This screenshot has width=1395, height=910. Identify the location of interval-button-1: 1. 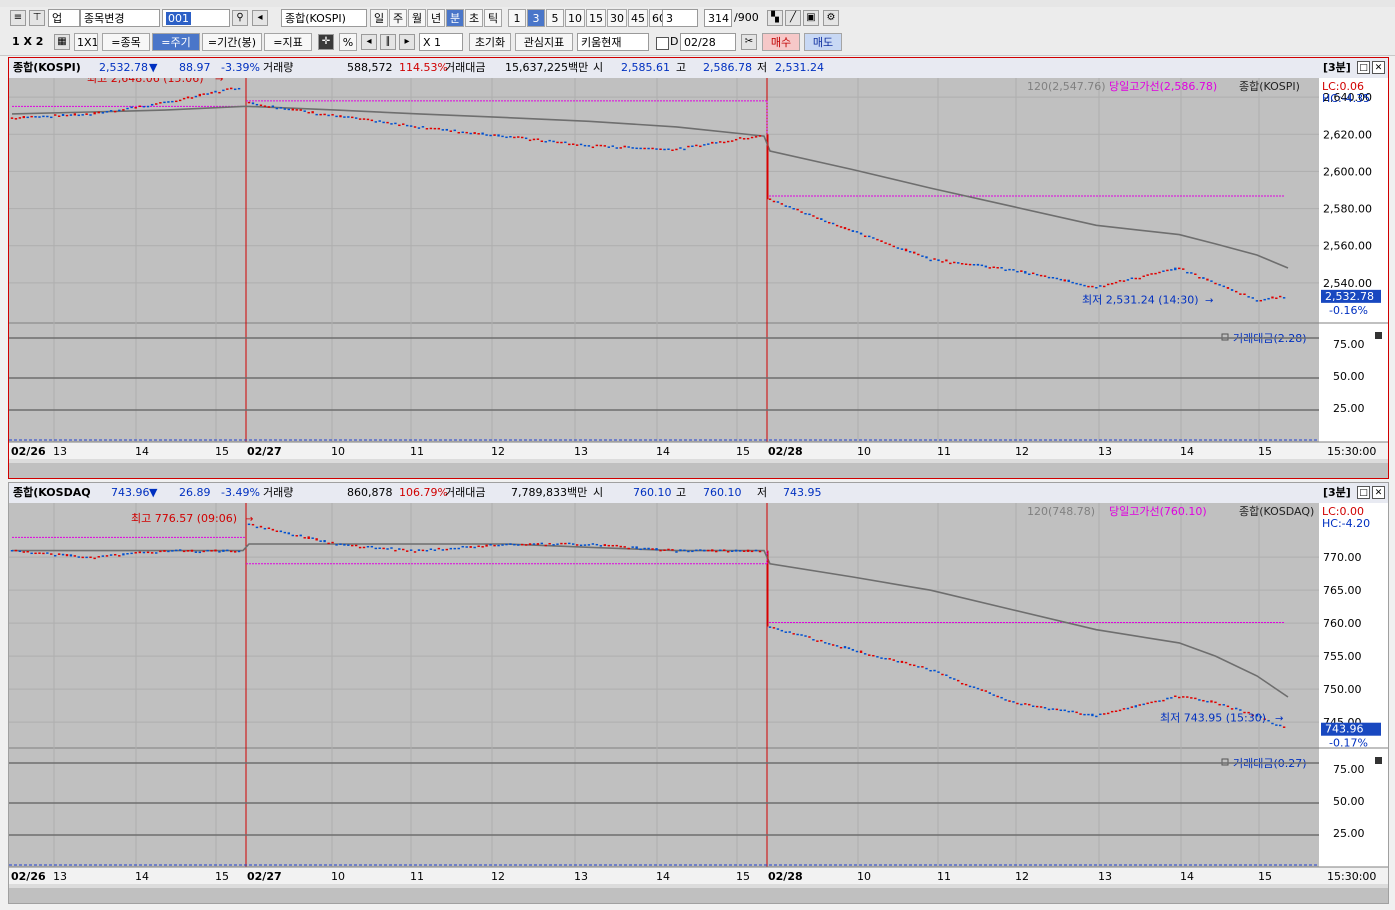
(517, 18).